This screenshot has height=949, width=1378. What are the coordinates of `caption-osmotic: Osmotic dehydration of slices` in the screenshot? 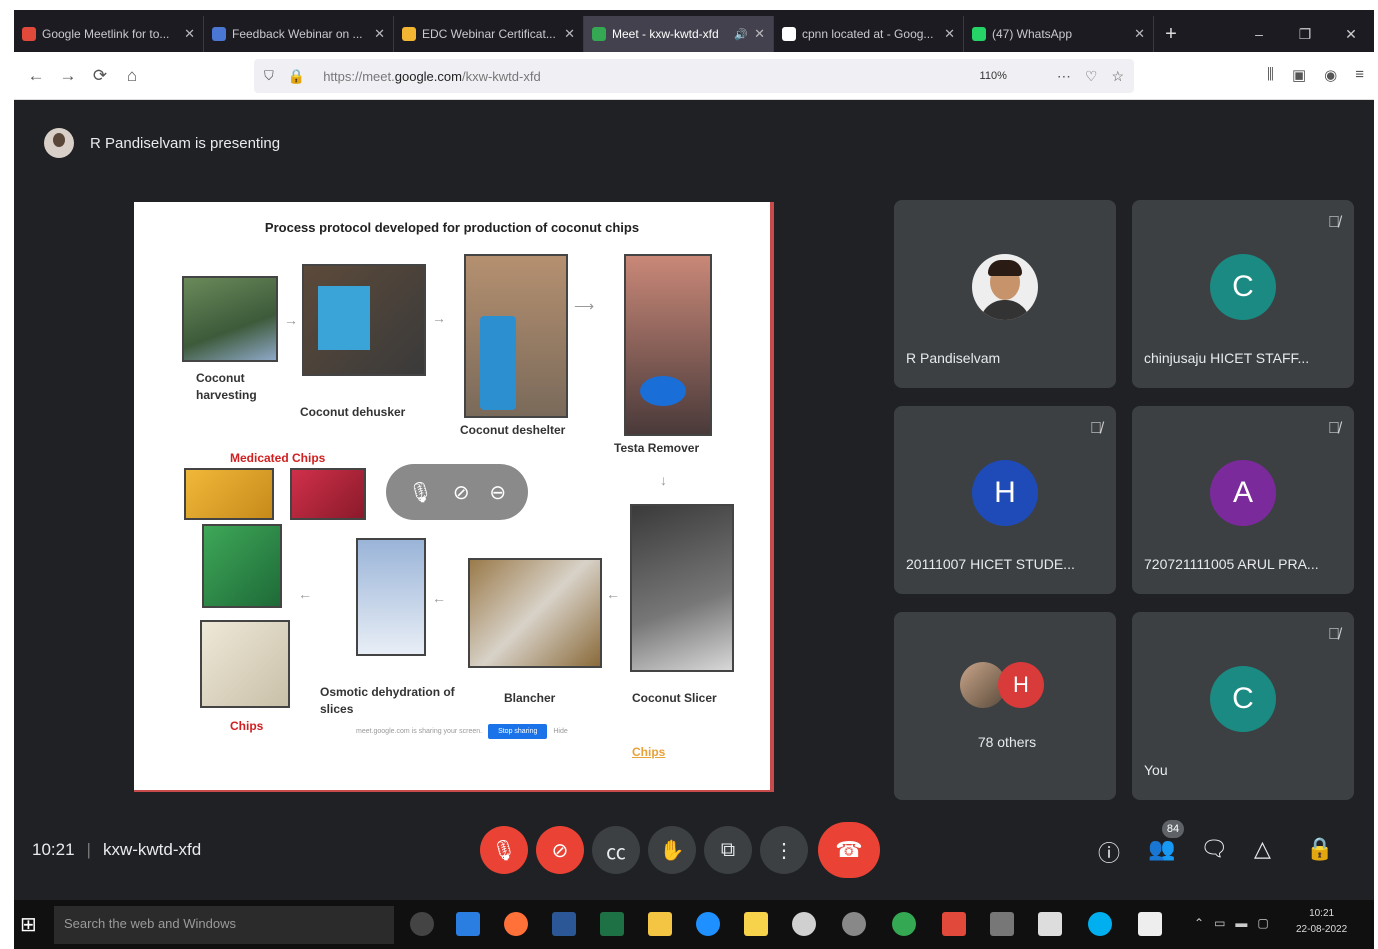 It's located at (387, 700).